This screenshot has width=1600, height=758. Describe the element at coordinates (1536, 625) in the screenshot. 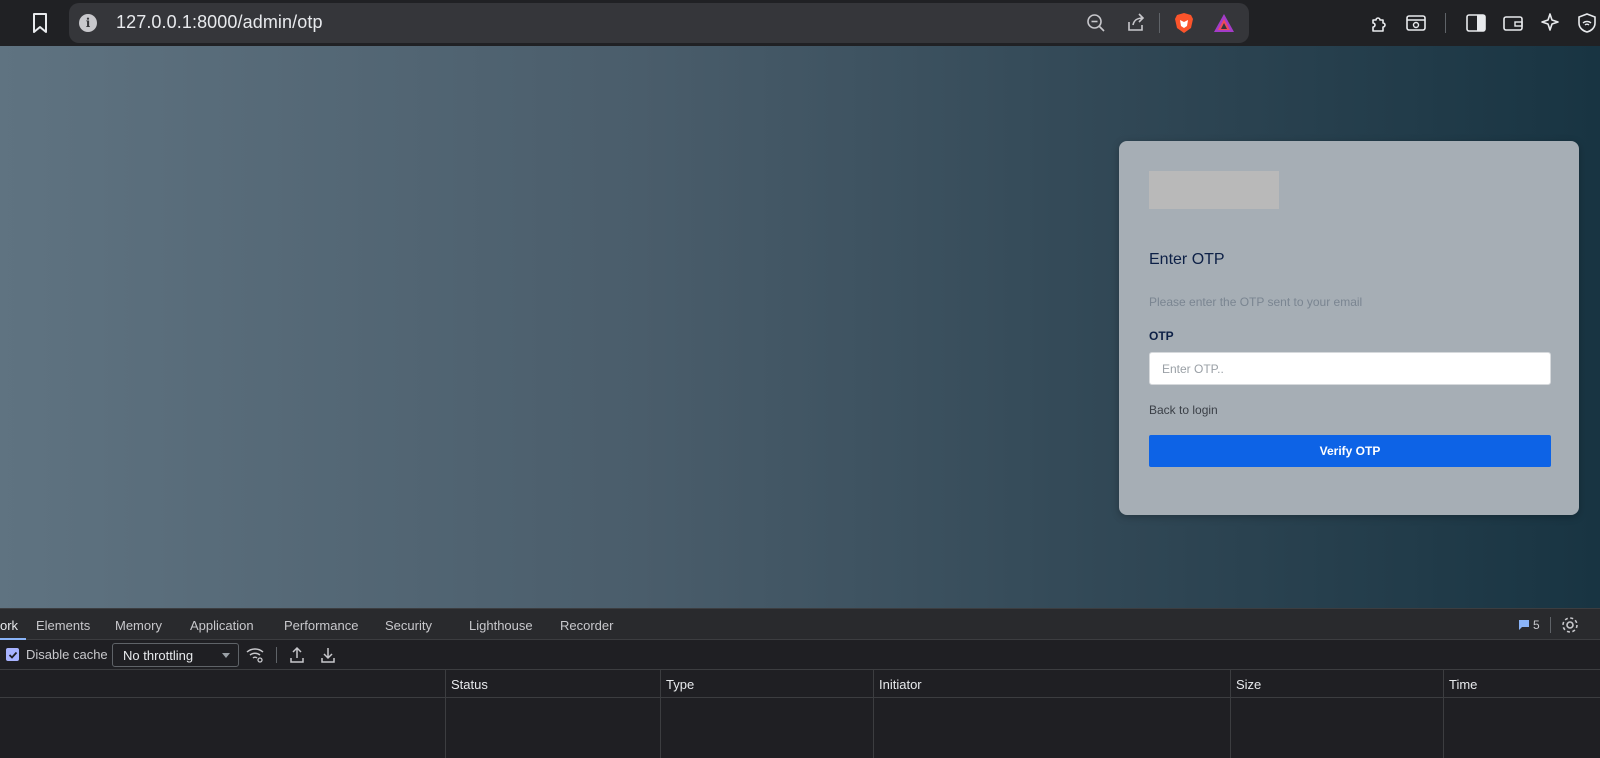

I see `issues-count: 5` at that location.